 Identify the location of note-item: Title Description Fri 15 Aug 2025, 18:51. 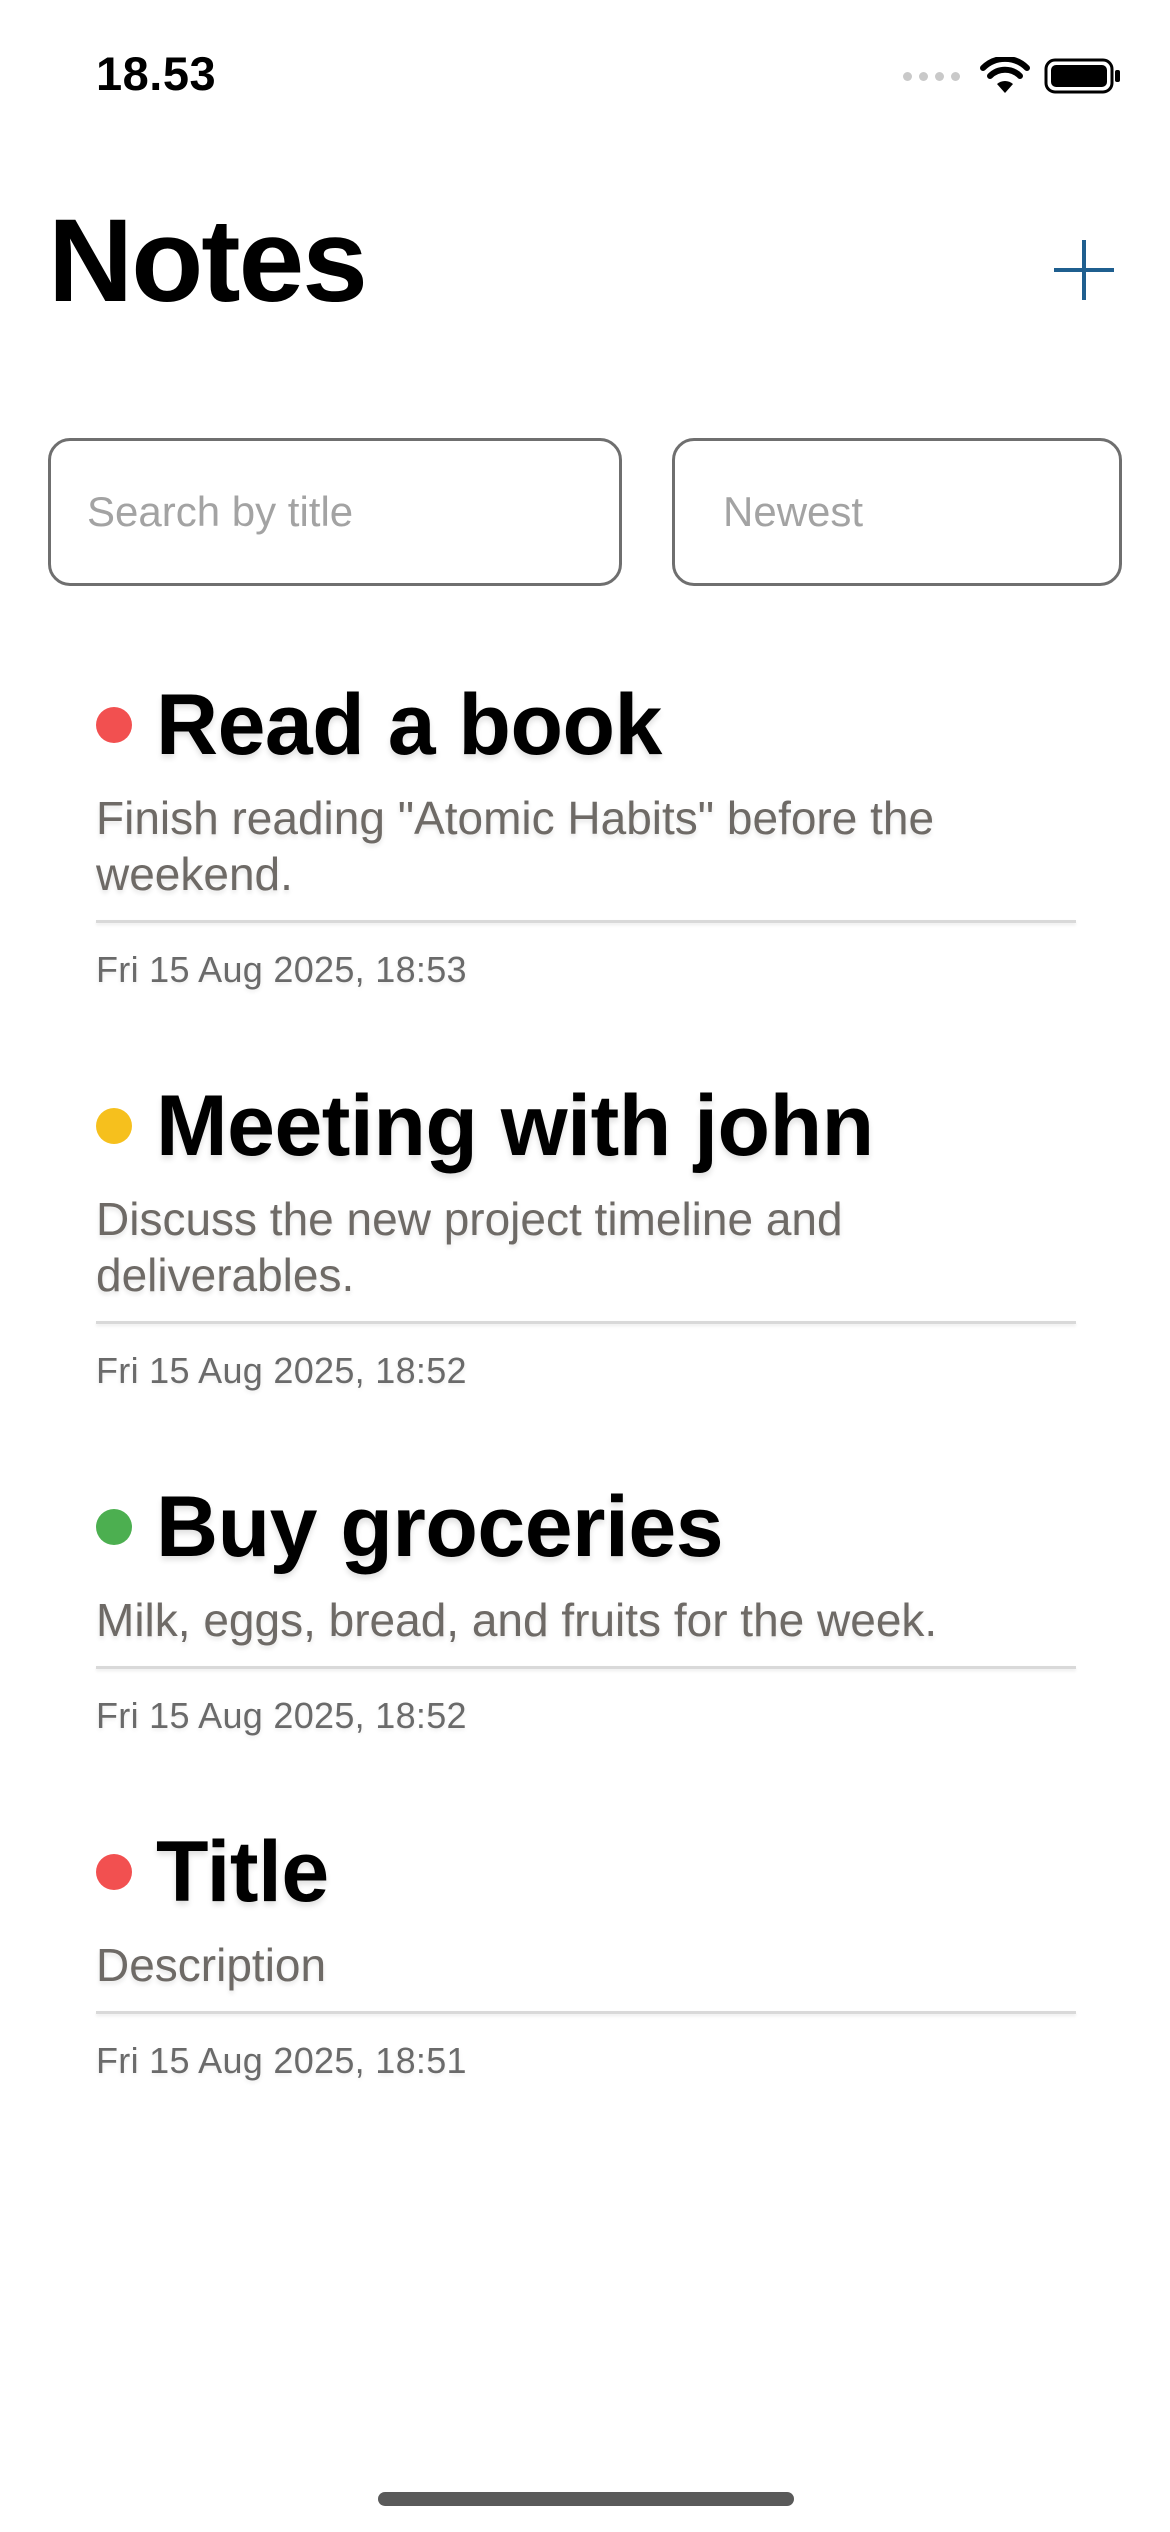
(586, 1948).